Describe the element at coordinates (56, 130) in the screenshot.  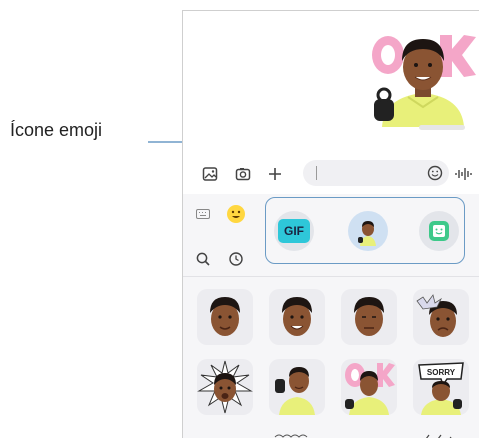
I see `callout-label: Ícone emoji` at that location.